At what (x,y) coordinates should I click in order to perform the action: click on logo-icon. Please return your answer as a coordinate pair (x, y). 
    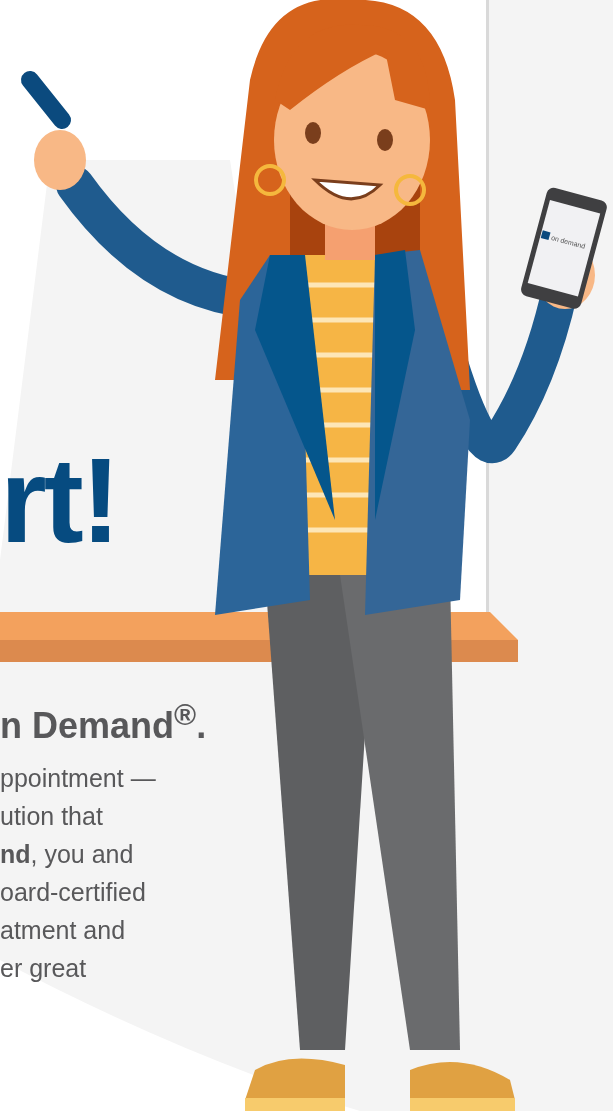
    Looking at the image, I should click on (545, 235).